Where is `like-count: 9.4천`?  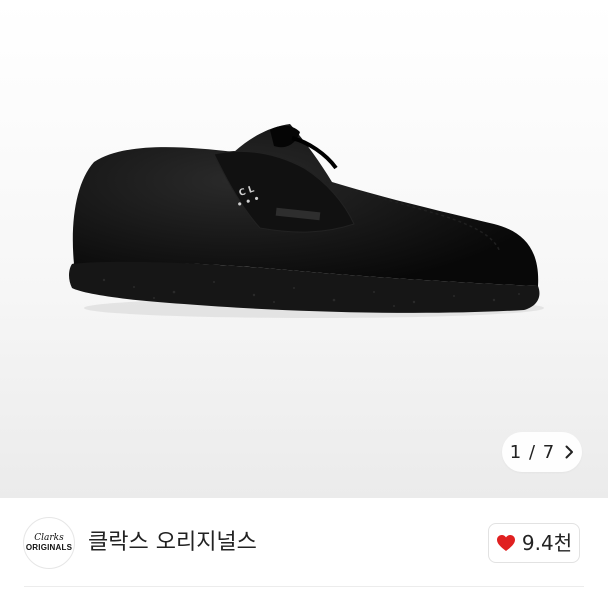
like-count: 9.4천 is located at coordinates (547, 543).